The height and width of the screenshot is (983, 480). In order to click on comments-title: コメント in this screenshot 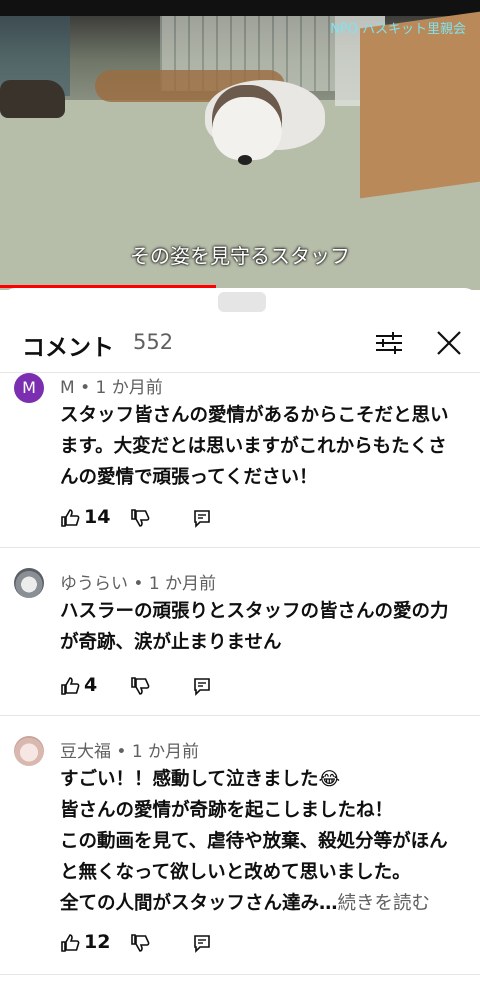, I will do `click(68, 348)`.